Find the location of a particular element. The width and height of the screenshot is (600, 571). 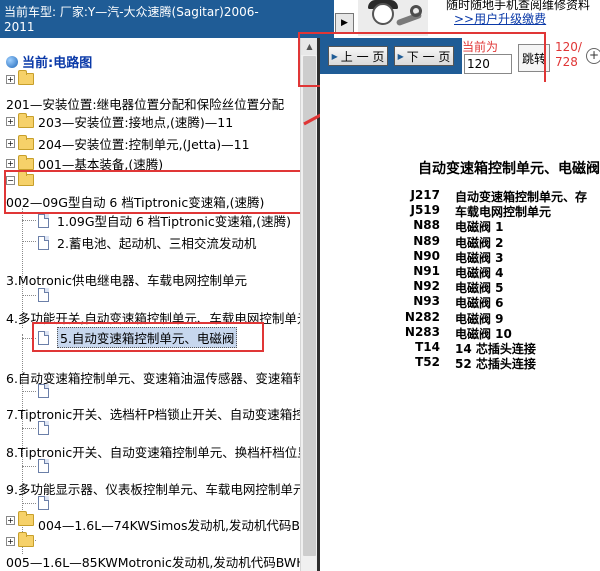

tree-leaf: 3.Motronic供电继电器、车载电网控制单元 is located at coordinates (126, 279).